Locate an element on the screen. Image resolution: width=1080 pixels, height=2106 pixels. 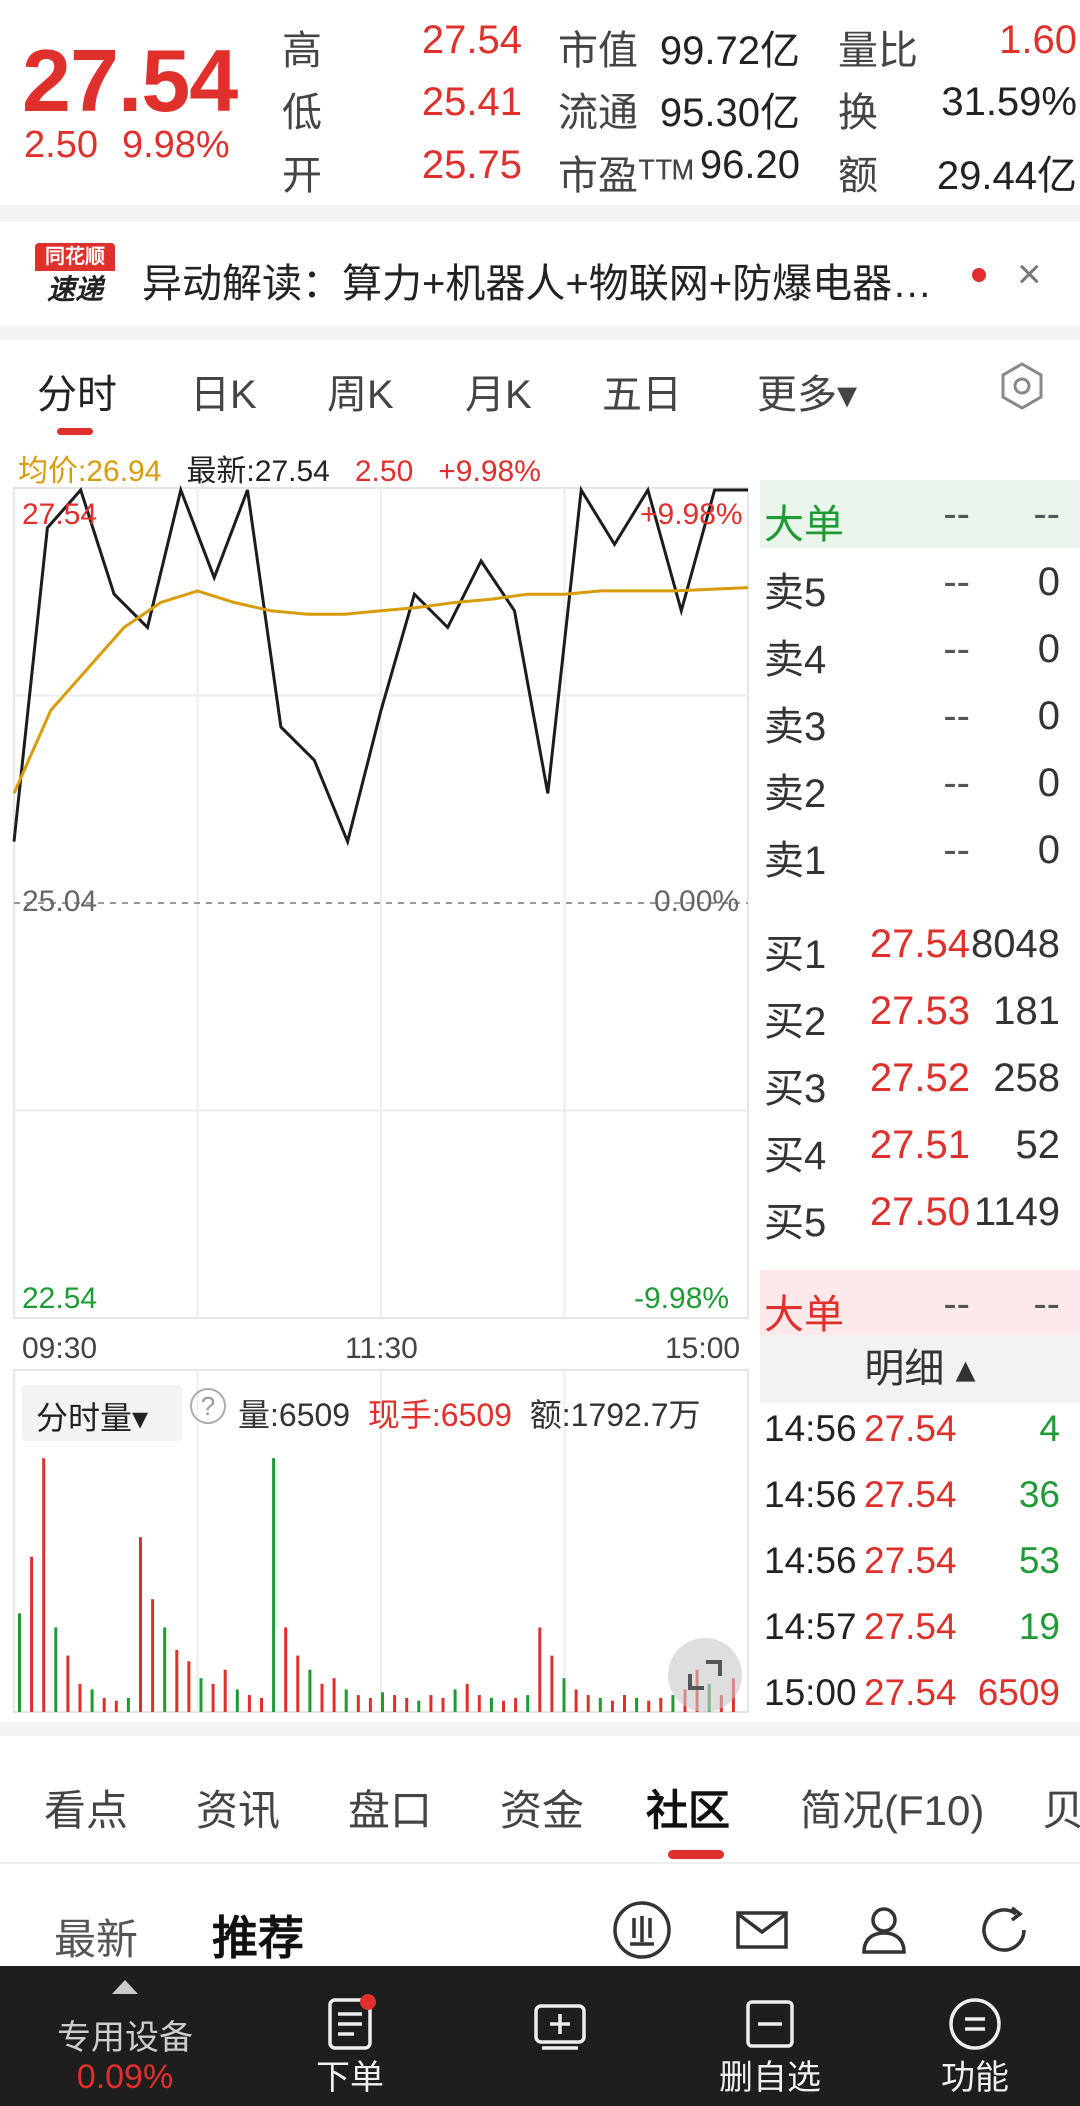
buy-price: 27.54 is located at coordinates (919, 944).